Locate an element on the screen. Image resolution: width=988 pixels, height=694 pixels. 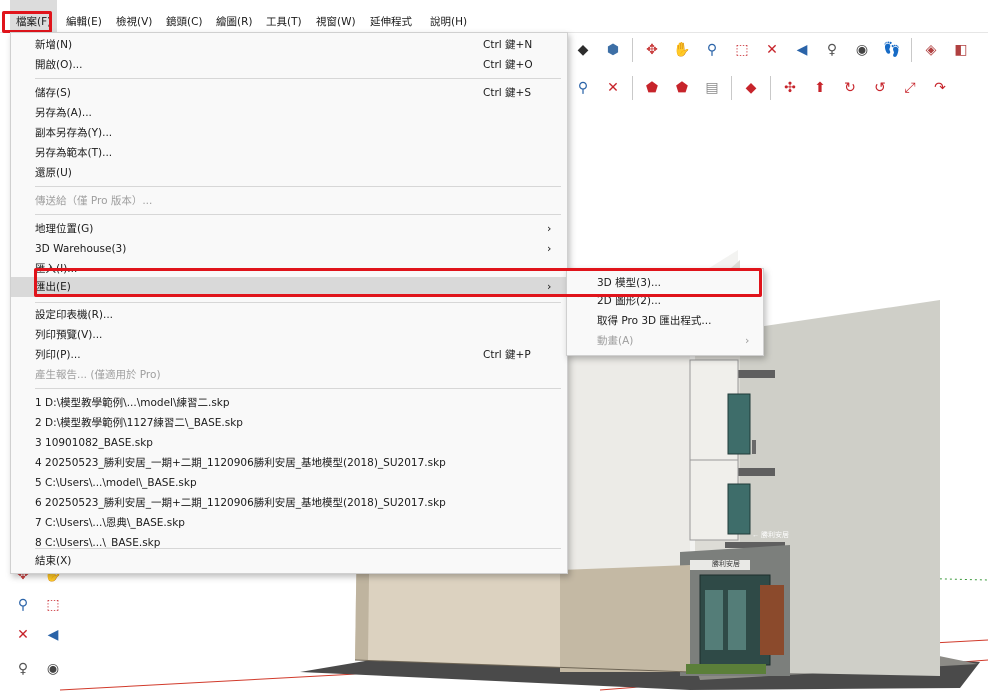
layers-icon: ◆ is located at coordinates (583, 50).